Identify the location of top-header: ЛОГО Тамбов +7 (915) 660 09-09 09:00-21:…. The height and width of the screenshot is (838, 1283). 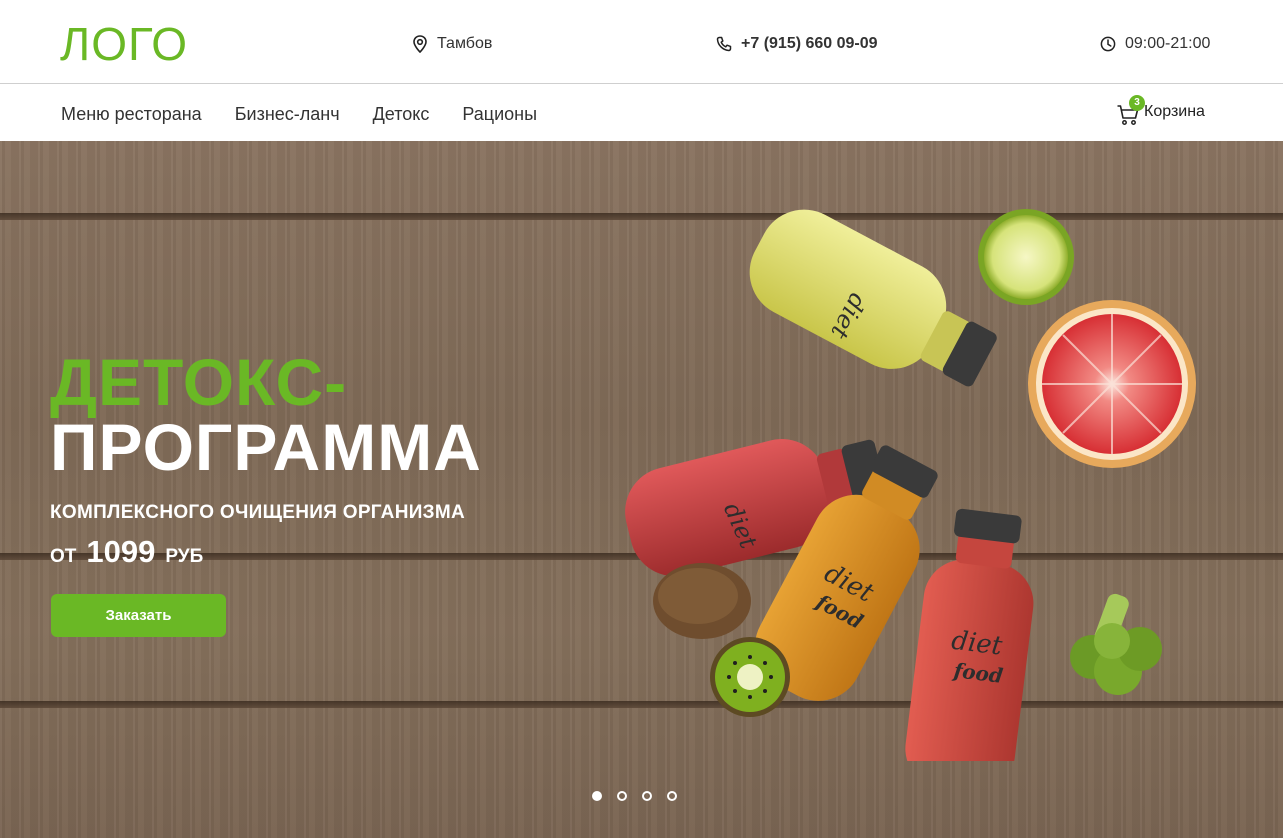
(641, 42).